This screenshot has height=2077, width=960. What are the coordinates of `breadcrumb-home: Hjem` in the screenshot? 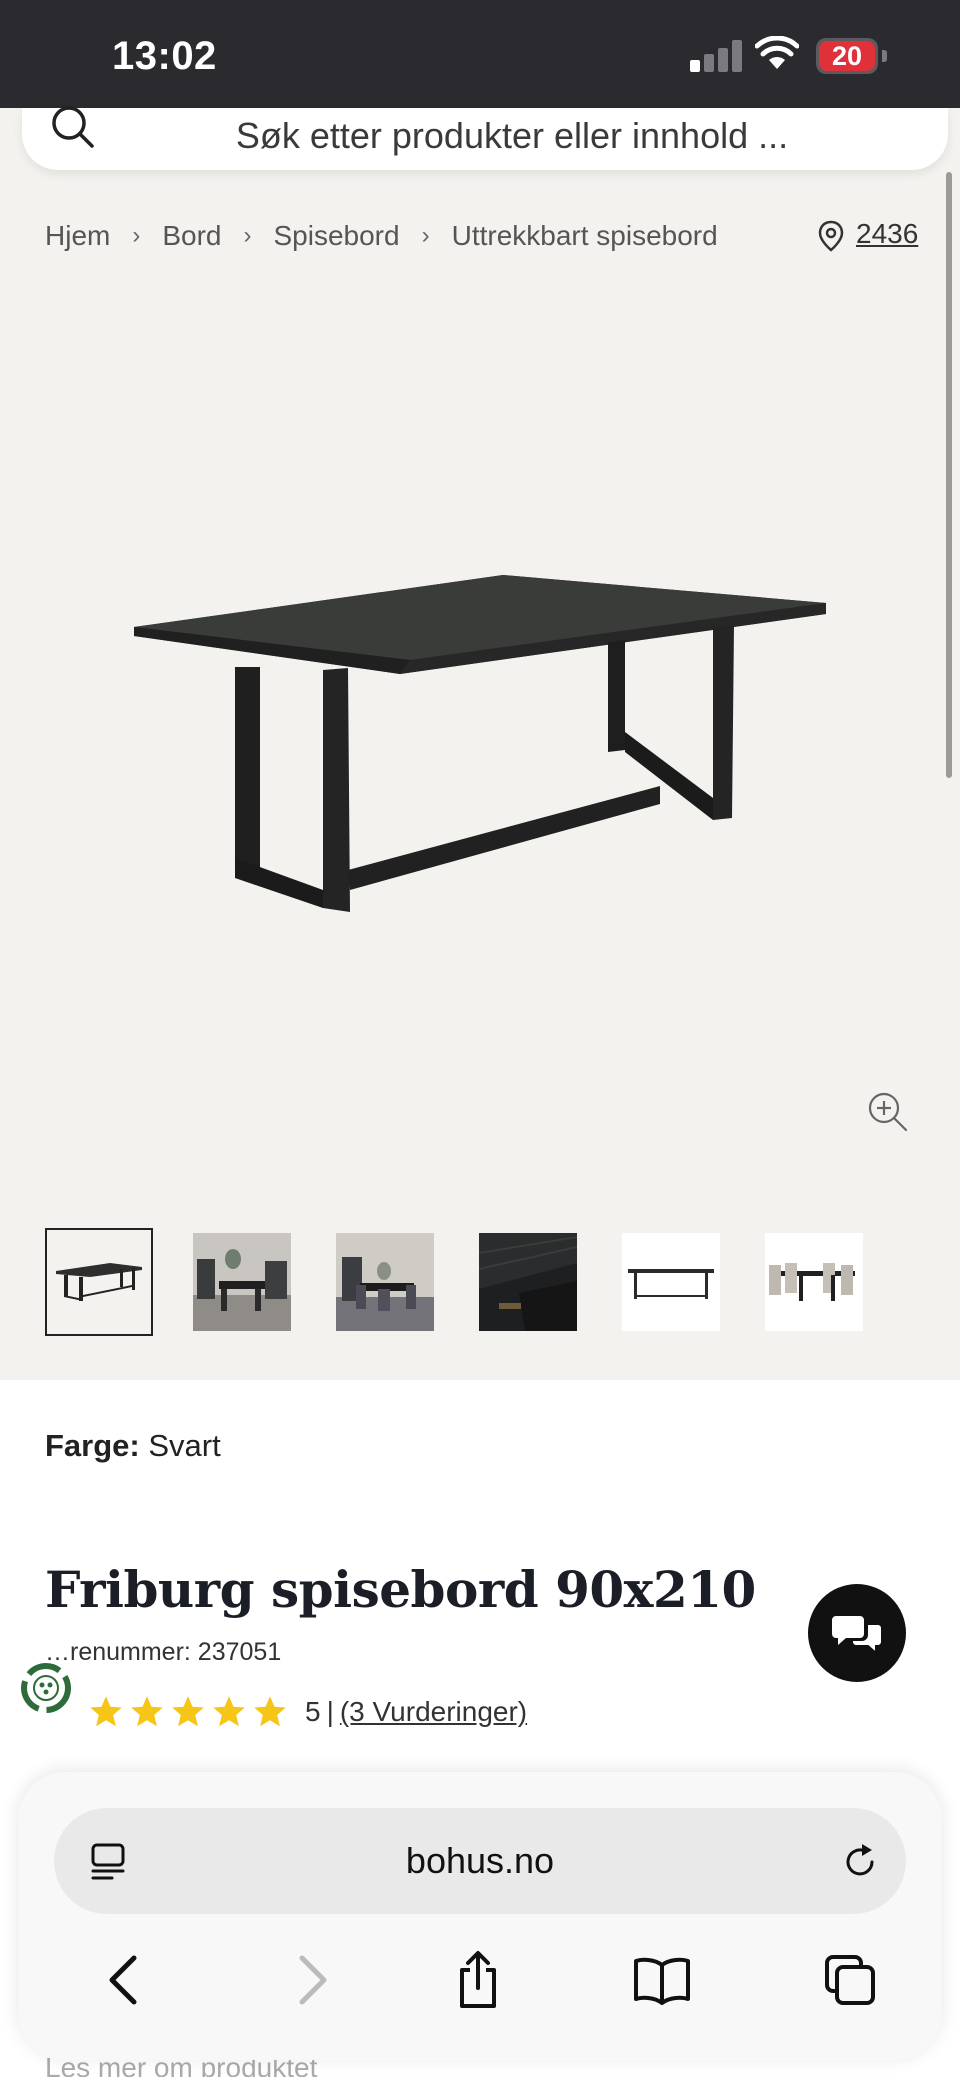 It's located at (77, 236).